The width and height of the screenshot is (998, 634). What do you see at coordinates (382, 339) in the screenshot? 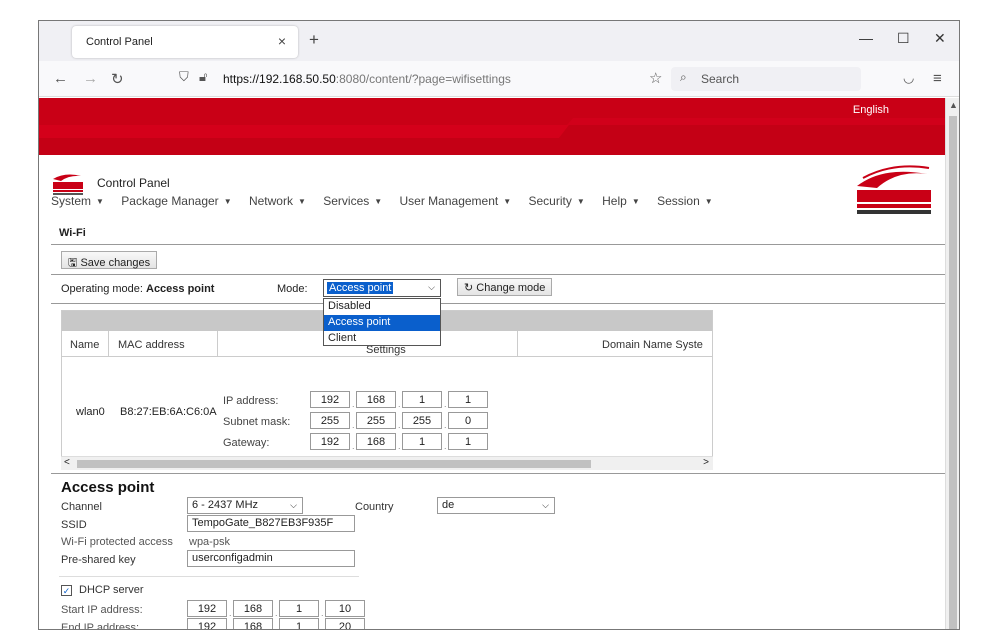
I see `mode-option-client: Client` at bounding box center [382, 339].